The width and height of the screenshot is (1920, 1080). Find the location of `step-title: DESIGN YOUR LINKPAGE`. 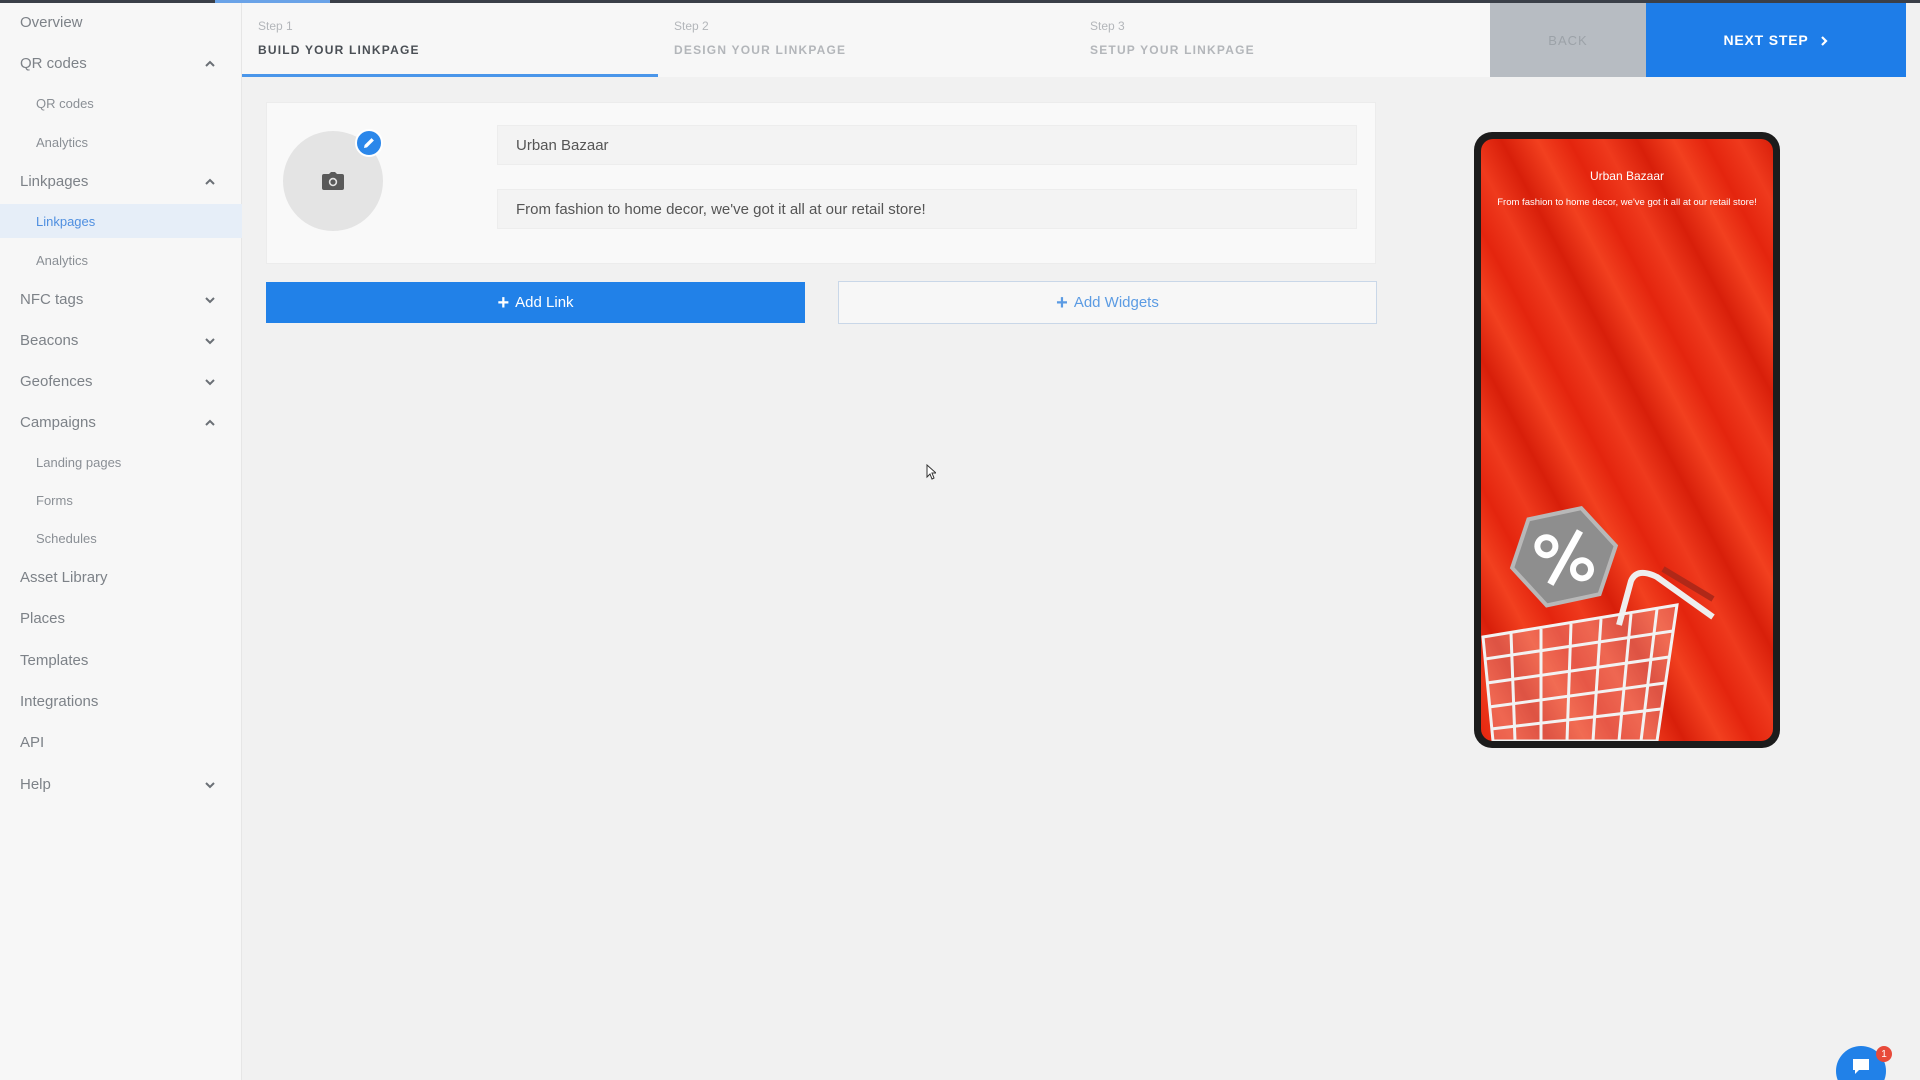

step-title: DESIGN YOUR LINKPAGE is located at coordinates (760, 50).